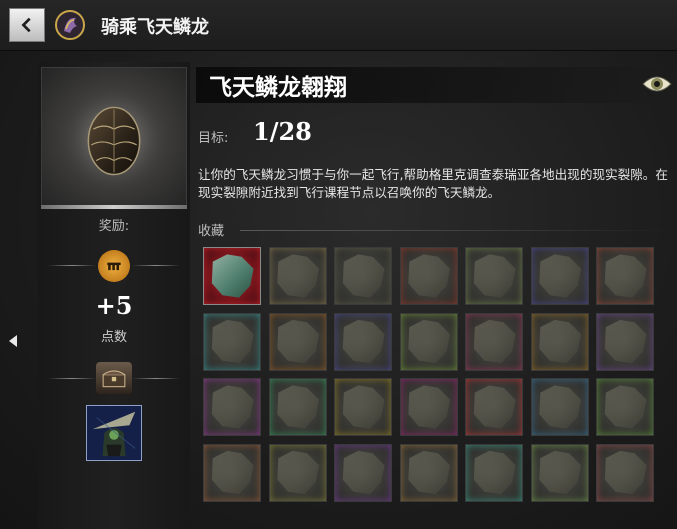  Describe the element at coordinates (114, 266) in the screenshot. I see `mastery-token-icon` at that location.